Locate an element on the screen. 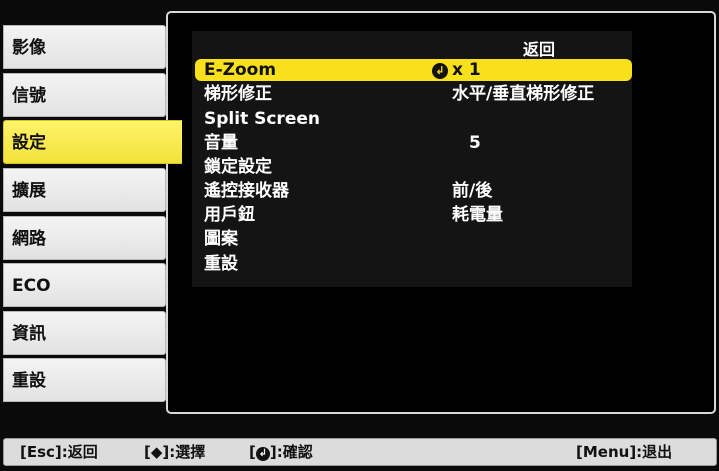 This screenshot has height=471, width=719. help-esc: [Esc]:返回 is located at coordinates (59, 452).